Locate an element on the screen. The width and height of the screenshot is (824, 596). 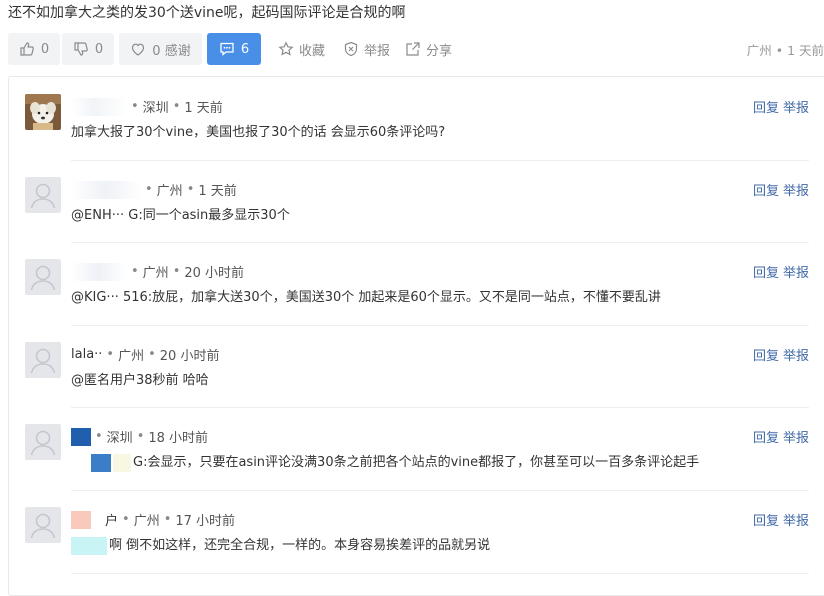
comment-meta: • 深圳 • 18 小时前 is located at coordinates (139, 436).